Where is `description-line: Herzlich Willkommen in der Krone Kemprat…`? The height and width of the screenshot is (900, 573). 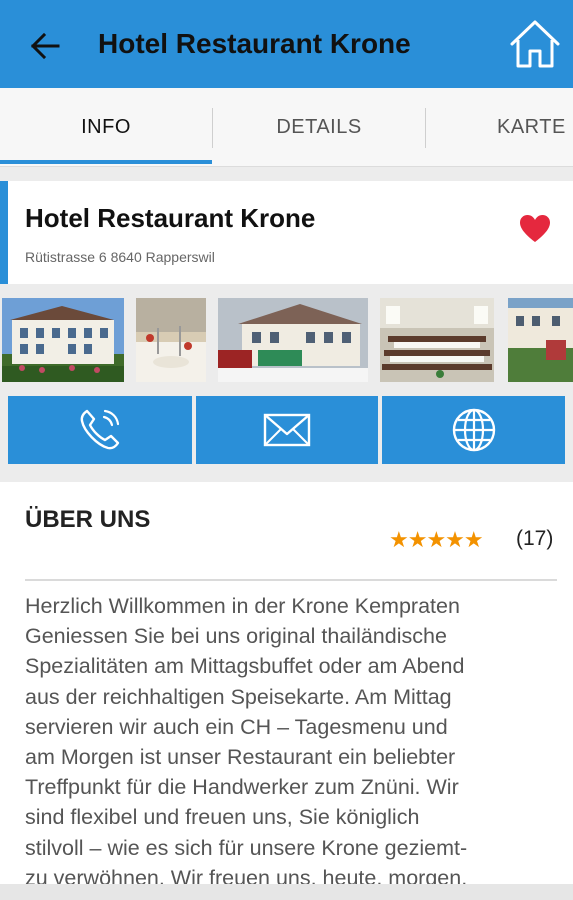
description-line: Herzlich Willkommen in der Krone Kemprat… is located at coordinates (242, 606).